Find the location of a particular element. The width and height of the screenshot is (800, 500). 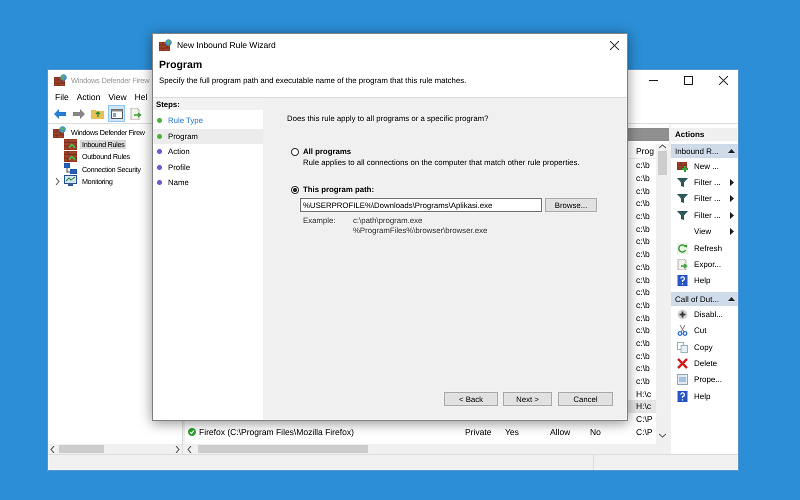

rule-name: Firefox (C:\Program Files\Mozilla Firefox) is located at coordinates (276, 431).